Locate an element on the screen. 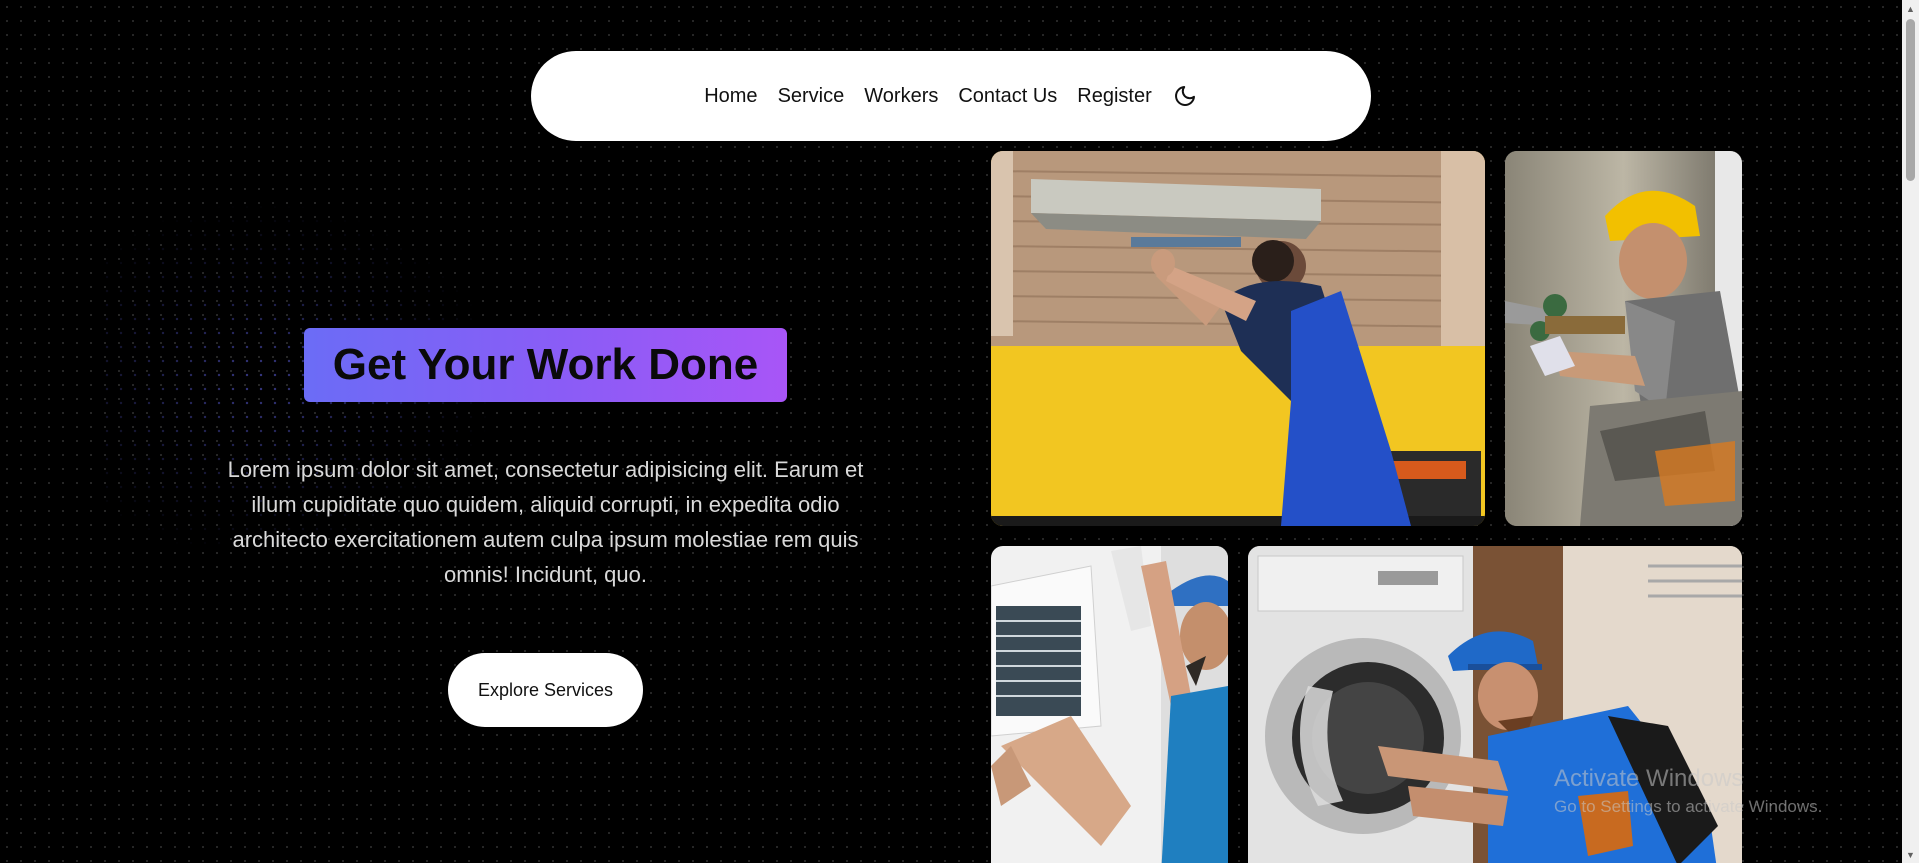  nav-link-workers: Workers is located at coordinates (901, 96).